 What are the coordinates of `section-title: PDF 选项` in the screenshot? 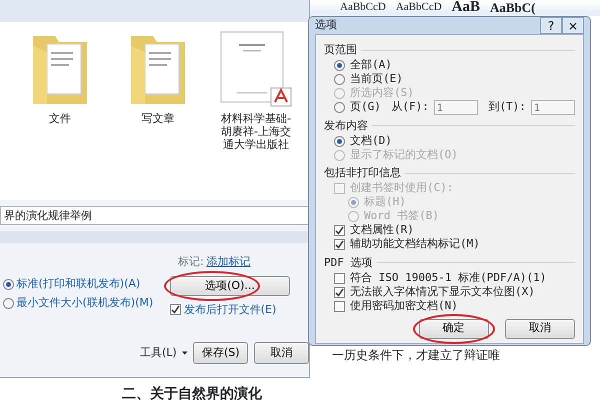 It's located at (348, 262).